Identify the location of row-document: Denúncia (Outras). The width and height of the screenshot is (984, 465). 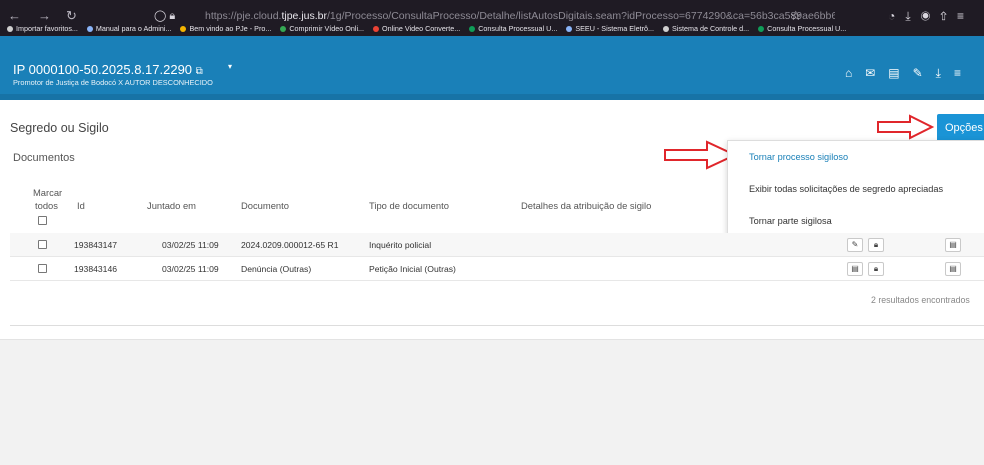
(276, 269).